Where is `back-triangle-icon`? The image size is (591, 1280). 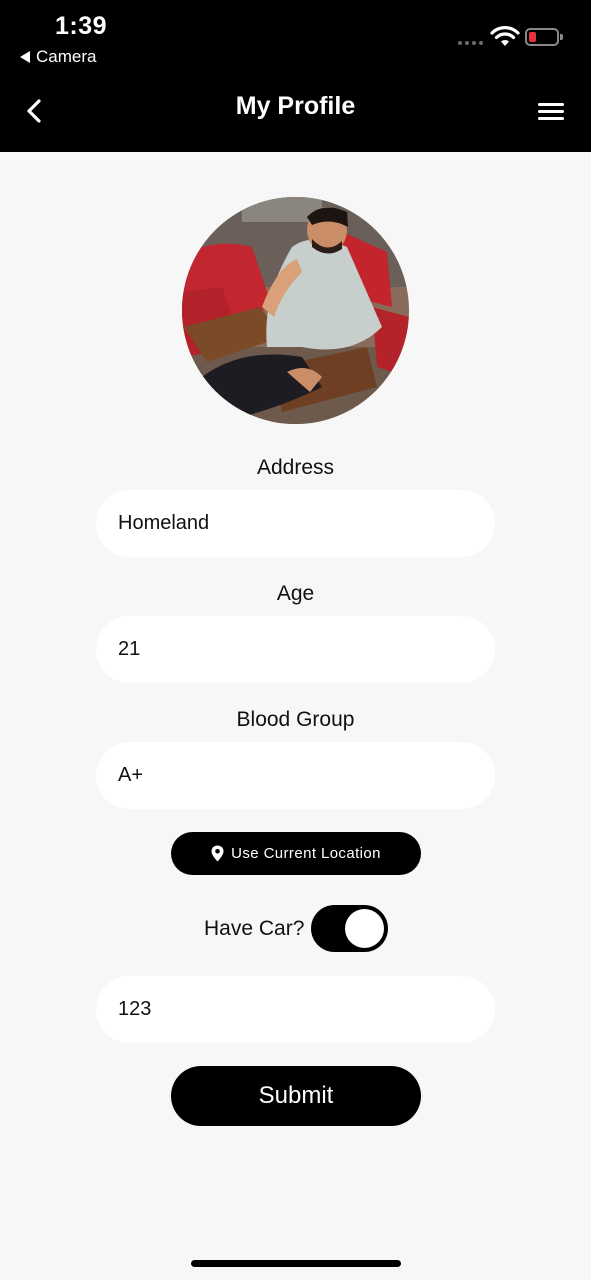 back-triangle-icon is located at coordinates (25, 57).